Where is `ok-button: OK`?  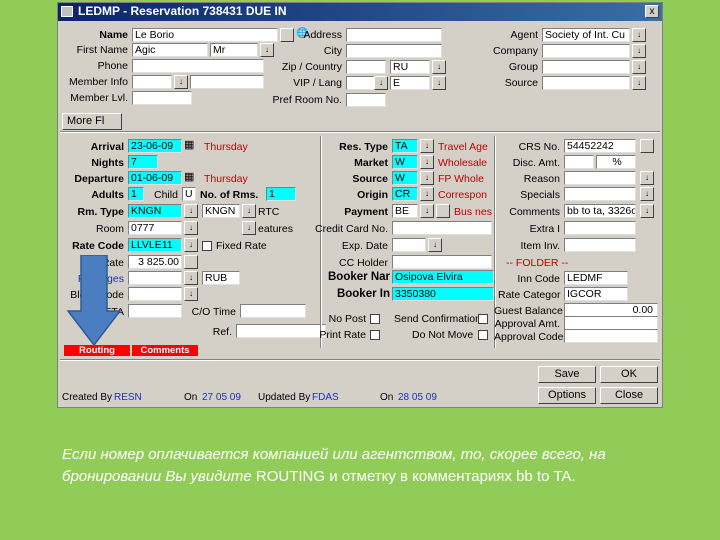
ok-button: OK is located at coordinates (629, 374).